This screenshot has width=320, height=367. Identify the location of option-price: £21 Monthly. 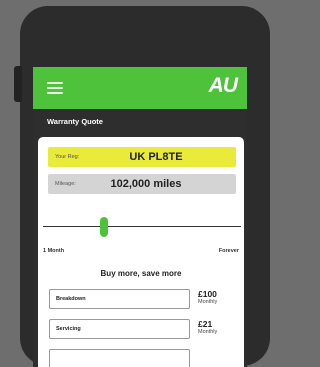
(219, 327).